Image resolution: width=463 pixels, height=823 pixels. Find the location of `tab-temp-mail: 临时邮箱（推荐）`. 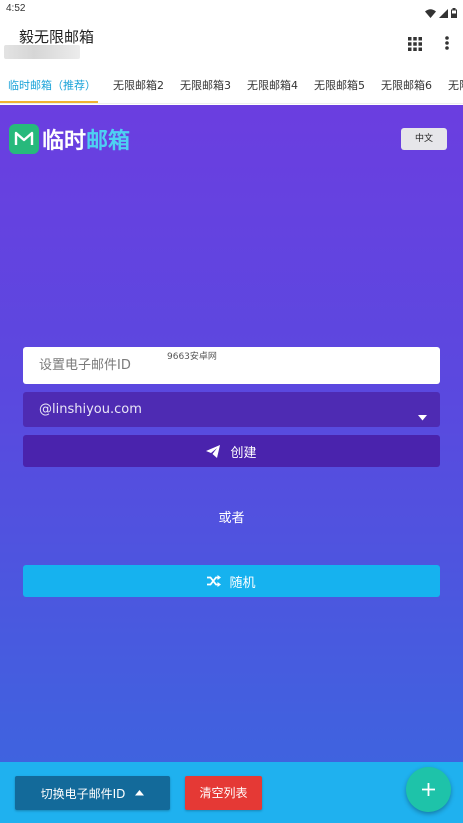

tab-temp-mail: 临时邮箱（推荐） is located at coordinates (49, 85).